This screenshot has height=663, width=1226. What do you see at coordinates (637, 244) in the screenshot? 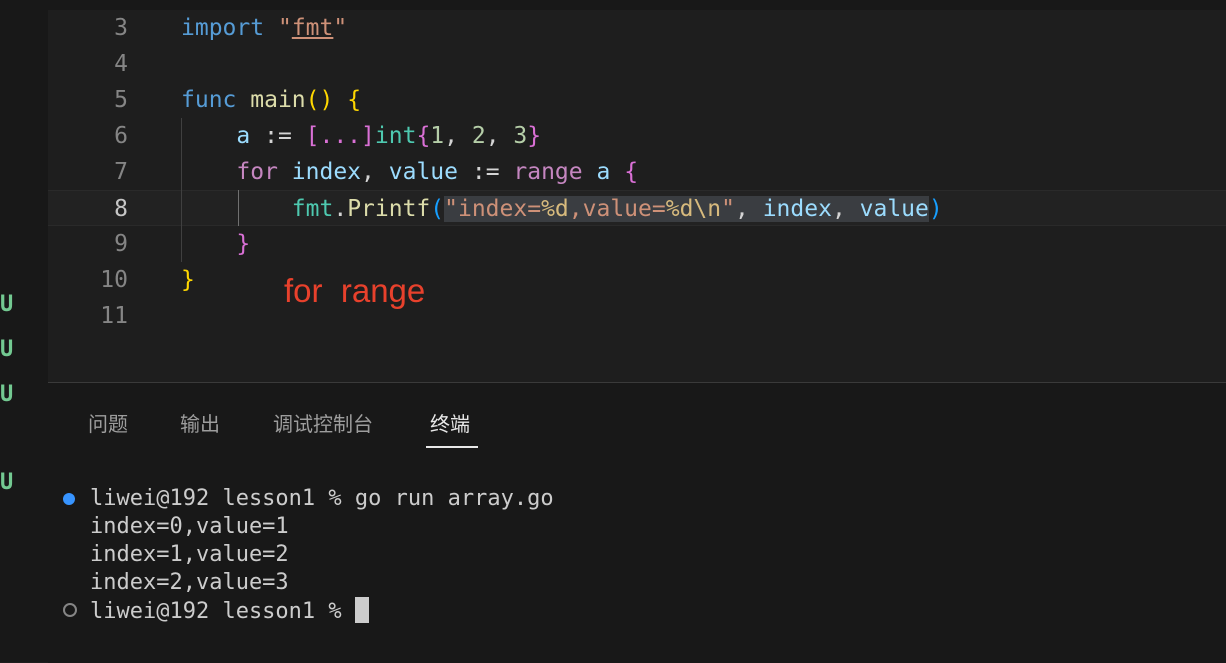
I see `code-line: 9 }` at bounding box center [637, 244].